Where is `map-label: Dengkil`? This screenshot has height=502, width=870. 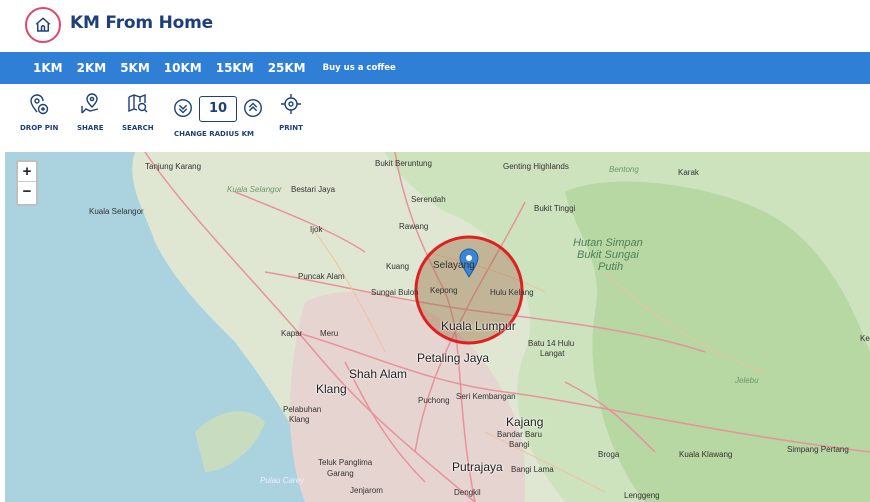 map-label: Dengkil is located at coordinates (467, 492).